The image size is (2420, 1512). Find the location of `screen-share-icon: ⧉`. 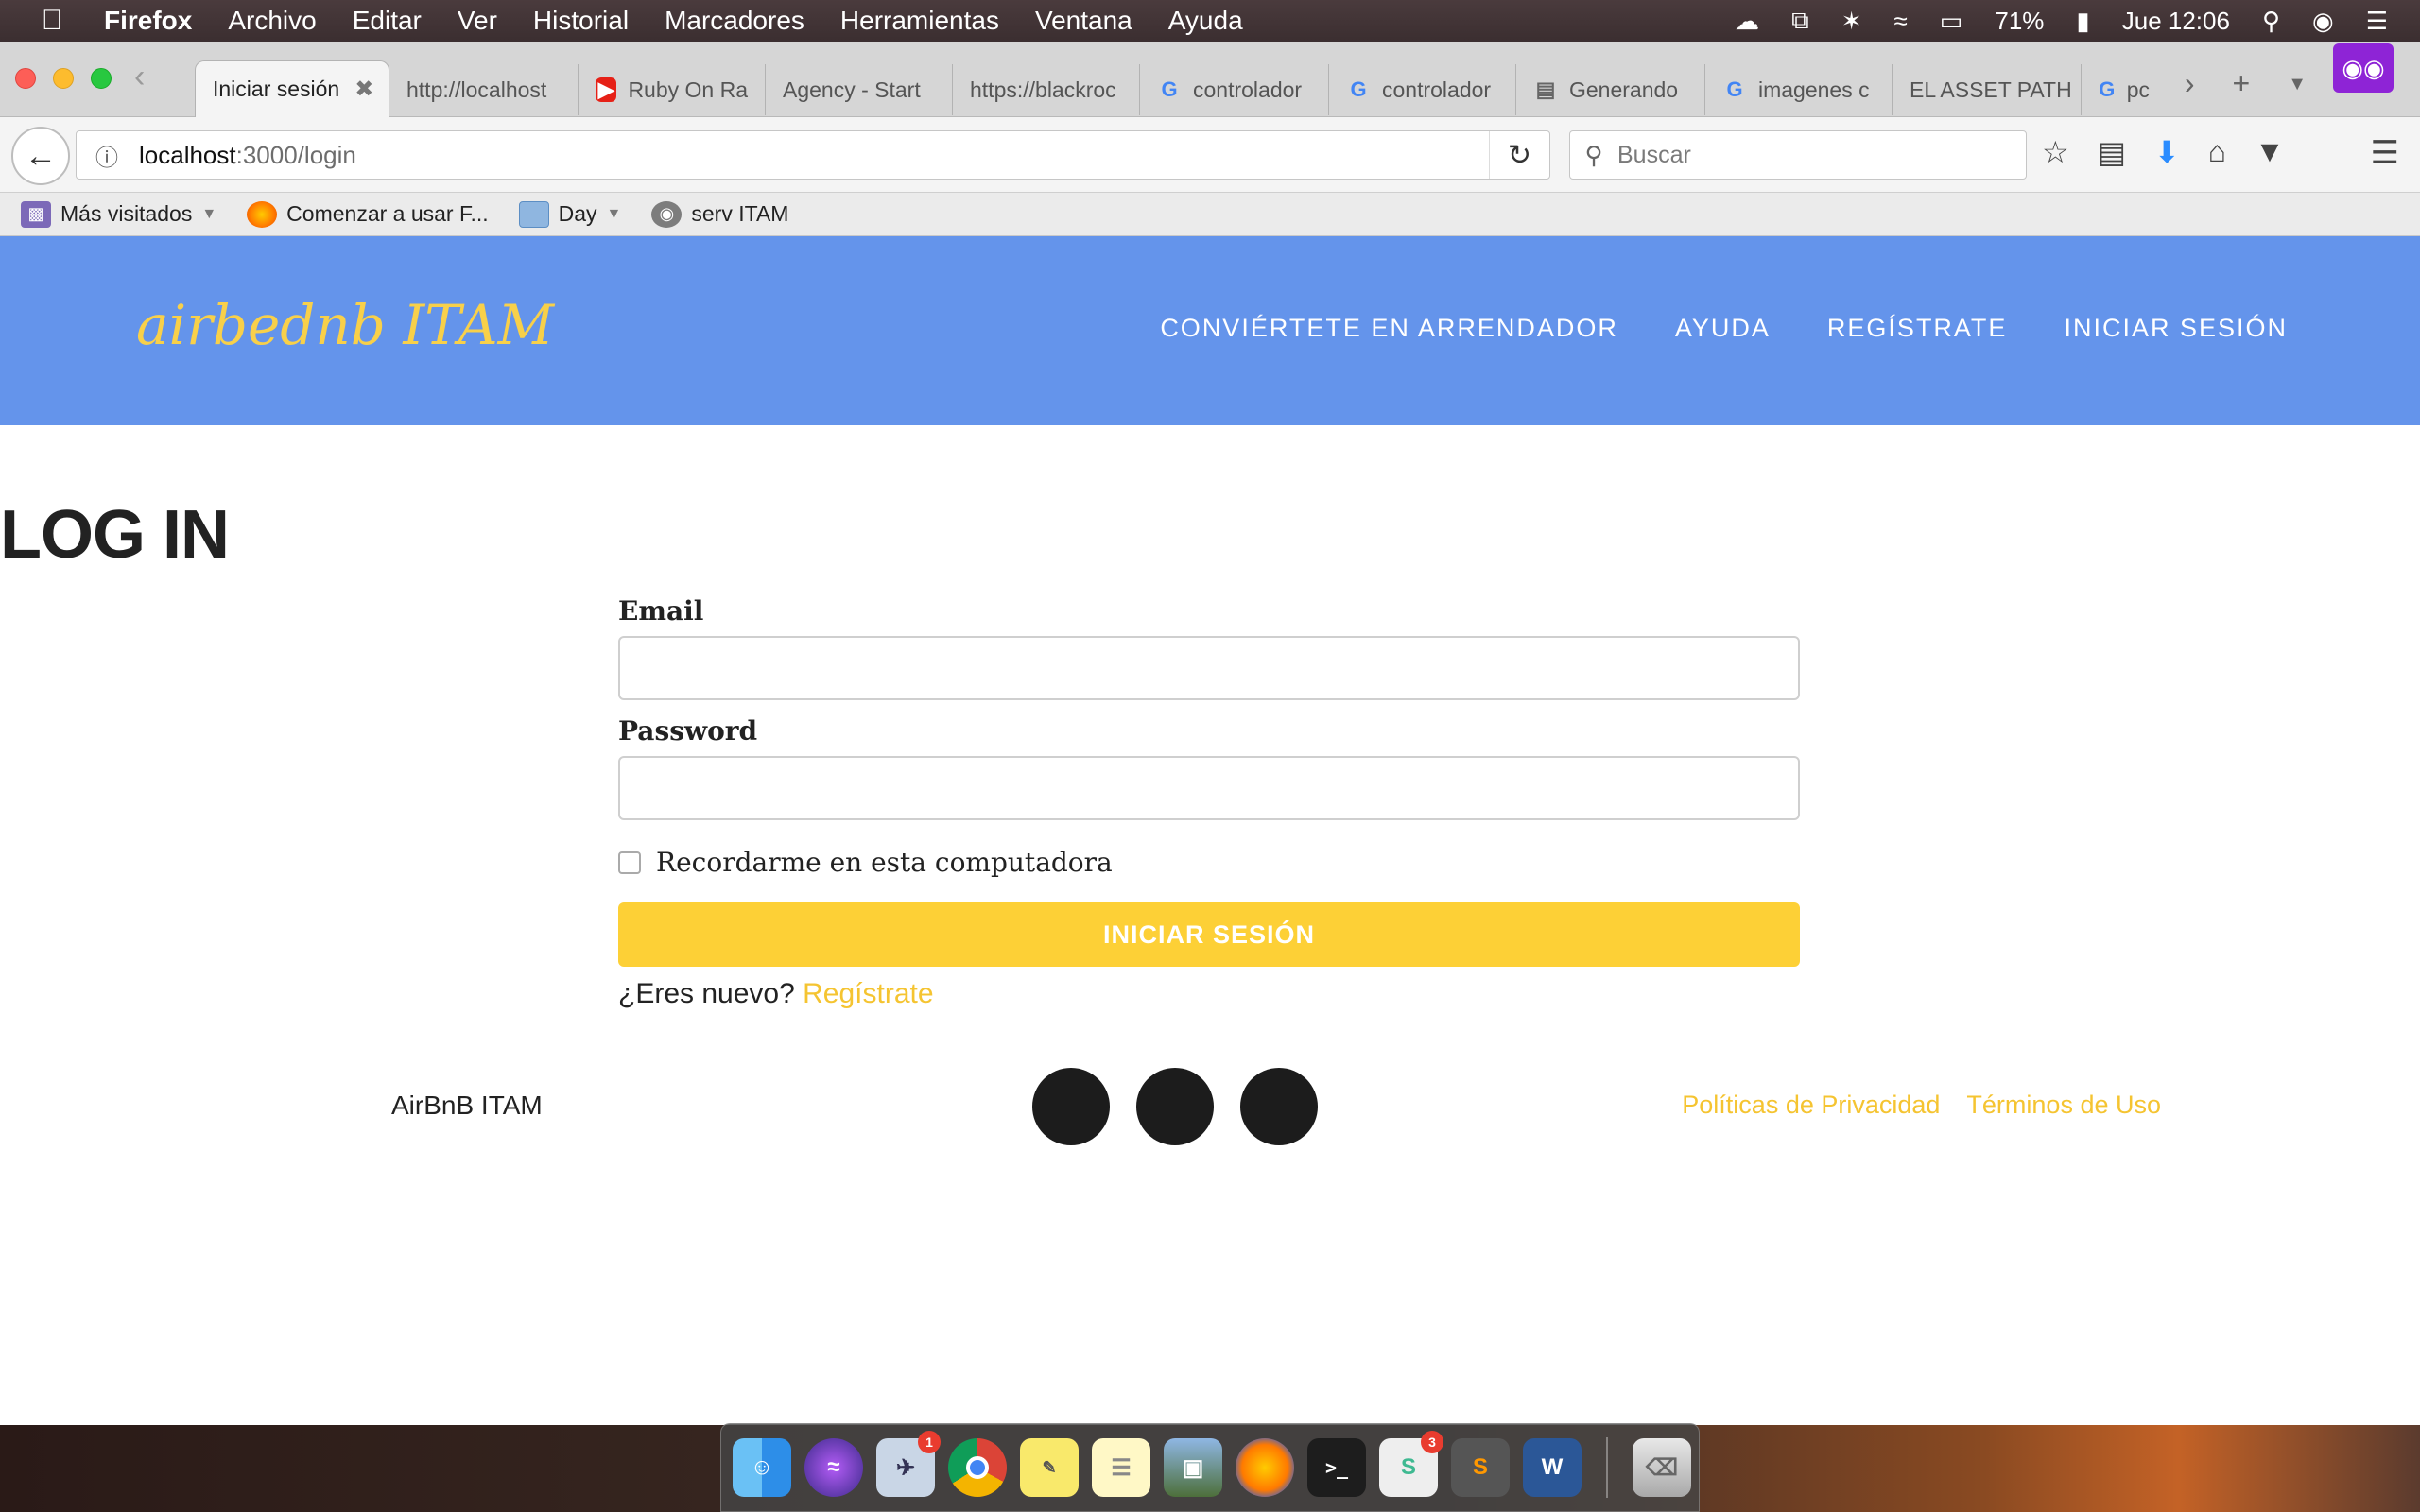

screen-share-icon: ⧉ is located at coordinates (1800, 21).